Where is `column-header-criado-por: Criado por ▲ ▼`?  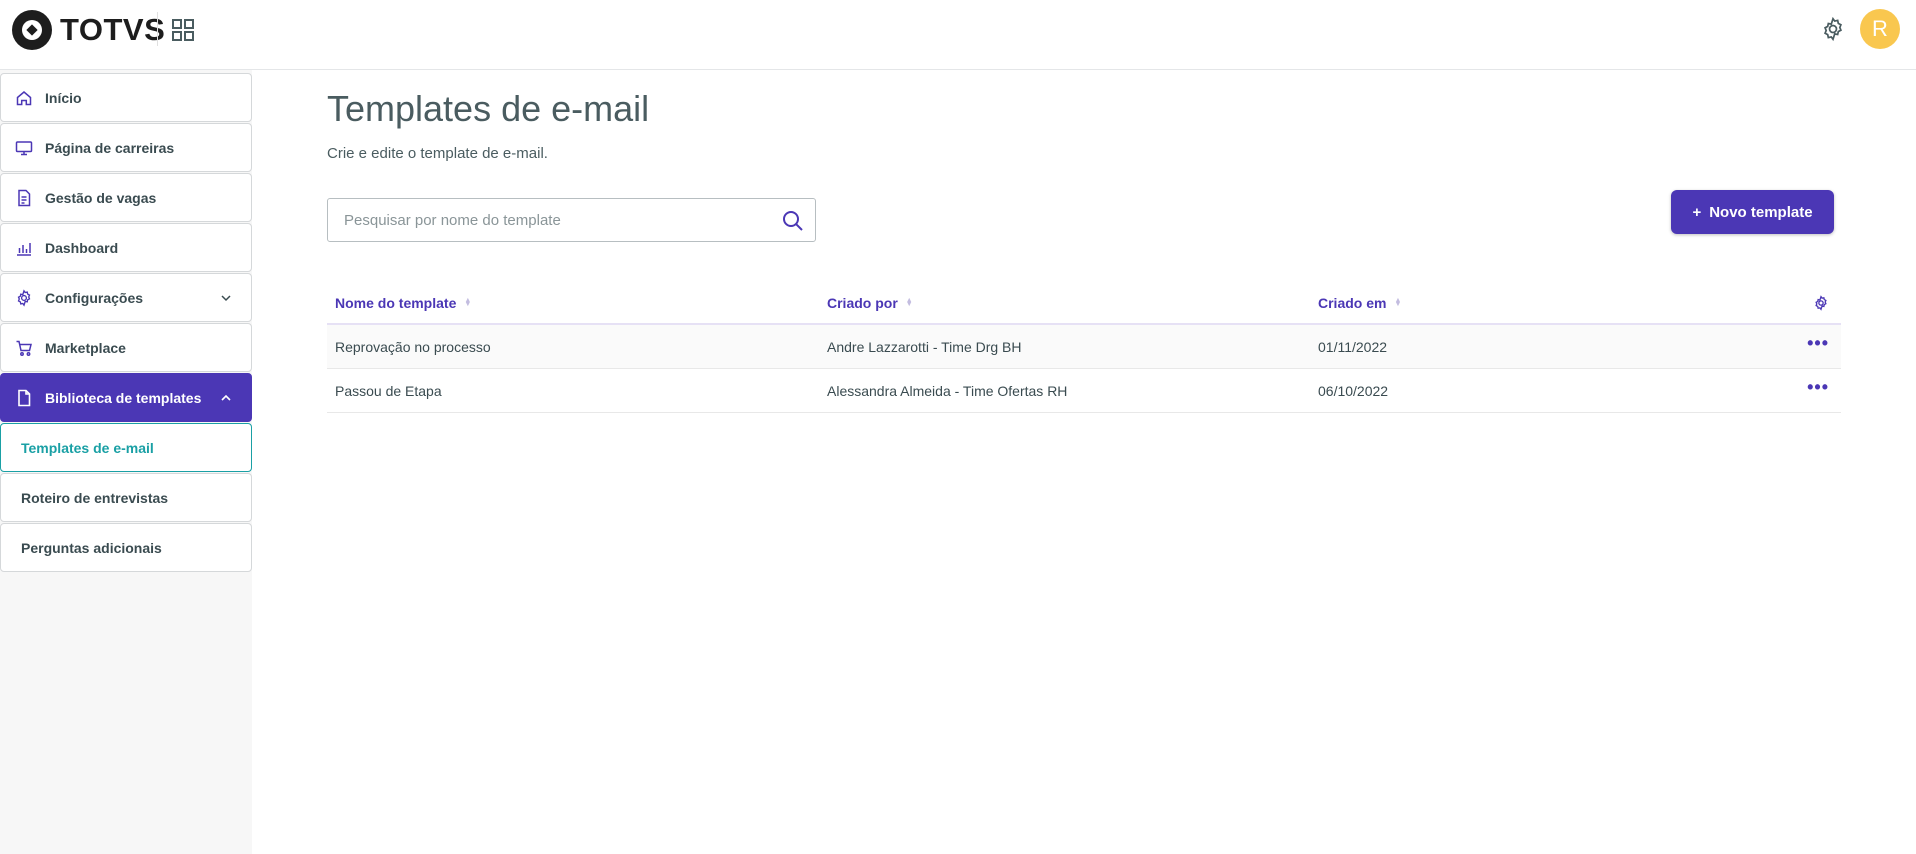
column-header-criado-por: Criado por ▲ ▼ is located at coordinates (870, 303).